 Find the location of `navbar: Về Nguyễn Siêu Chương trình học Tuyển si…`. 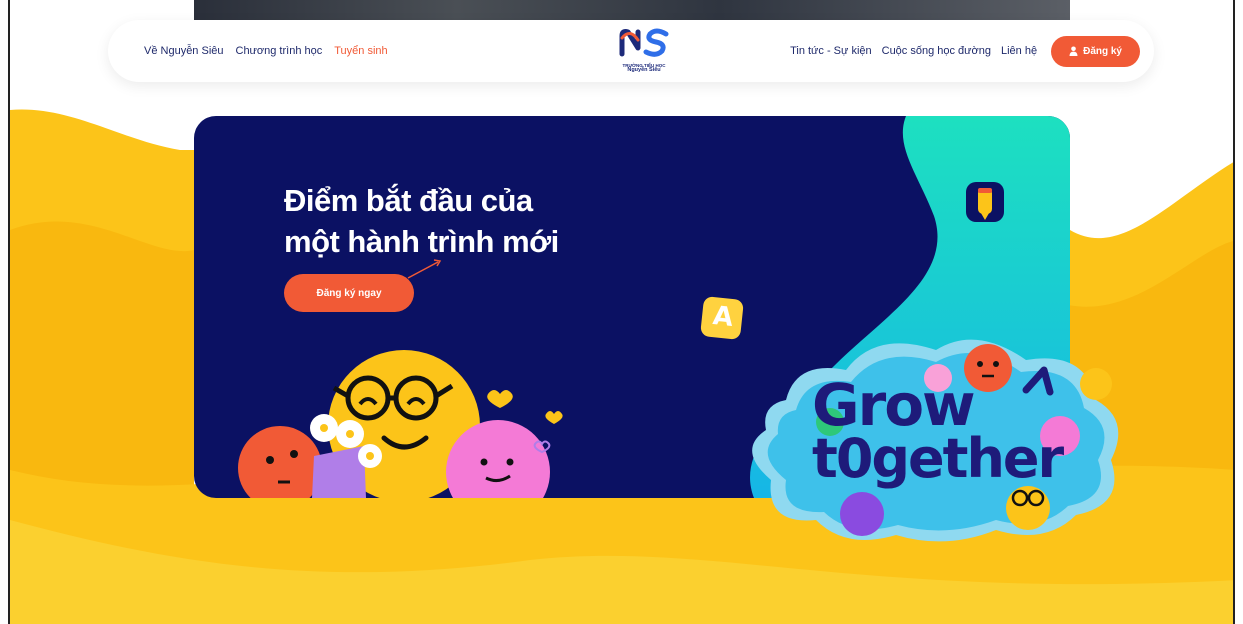

navbar: Về Nguyễn Siêu Chương trình học Tuyển si… is located at coordinates (631, 51).